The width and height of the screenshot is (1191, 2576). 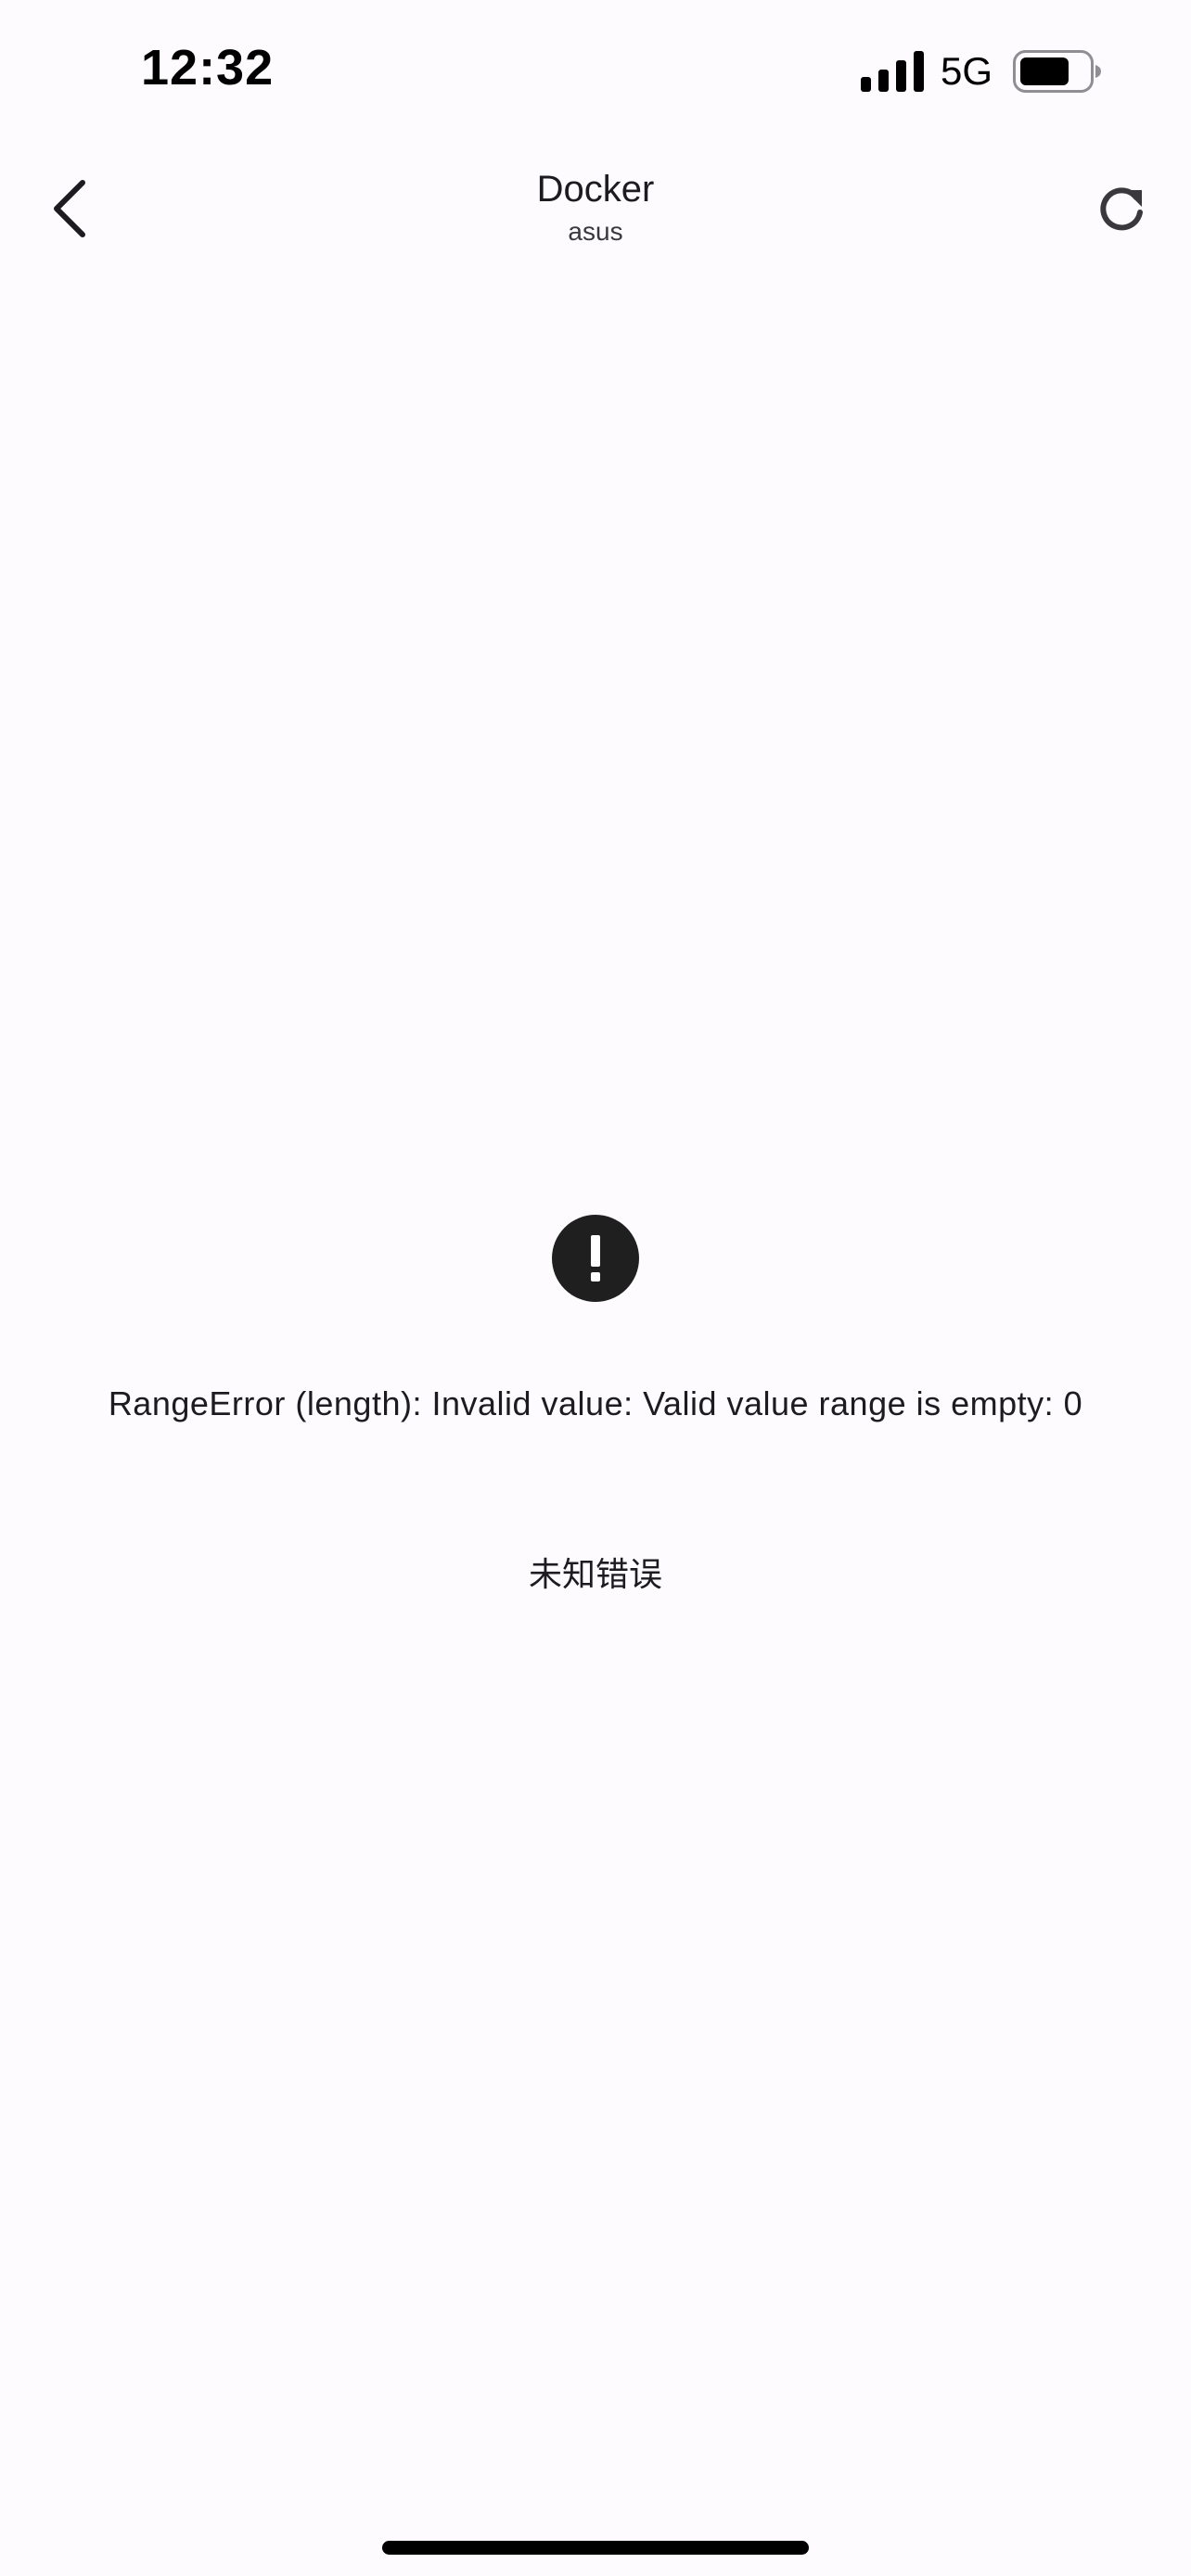 I want to click on home-indicator, so click(x=595, y=2548).